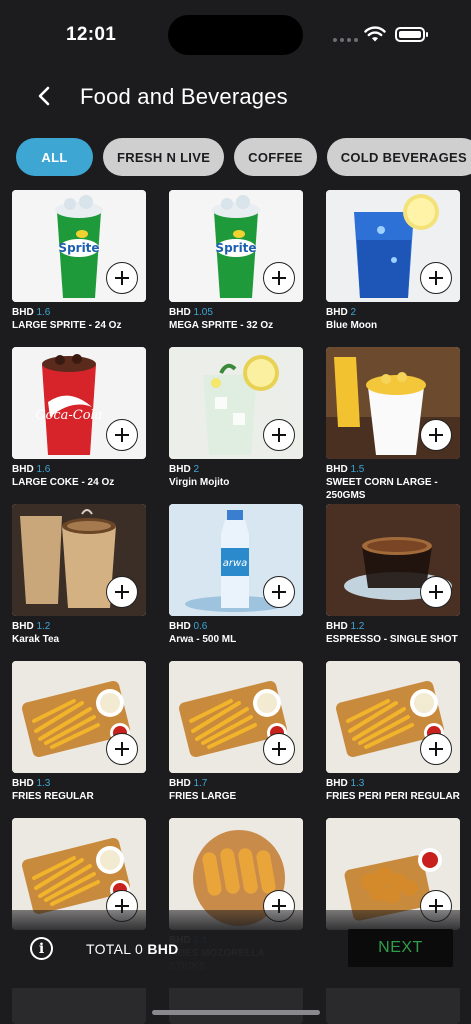  Describe the element at coordinates (221, 325) in the screenshot. I see `product-name: MEGA SPRITE - 32 Oz` at that location.